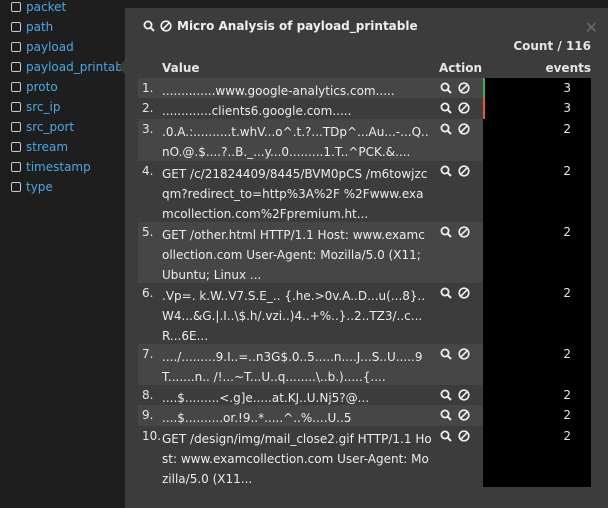  Describe the element at coordinates (567, 88) in the screenshot. I see `event-count: 3` at that location.